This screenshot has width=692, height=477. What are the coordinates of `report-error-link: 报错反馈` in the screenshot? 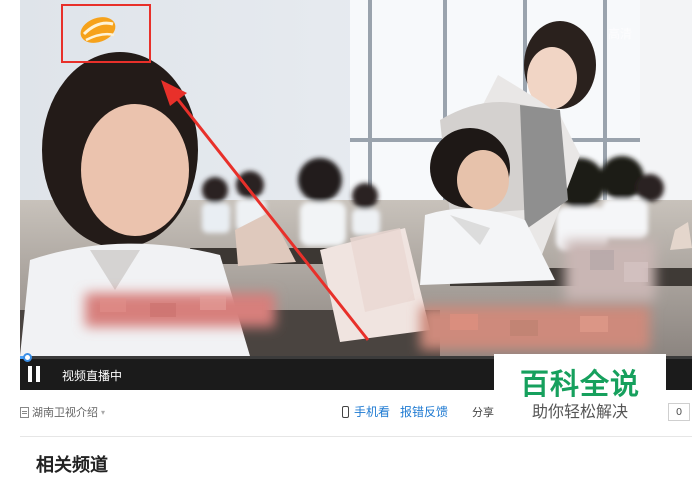 It's located at (424, 411).